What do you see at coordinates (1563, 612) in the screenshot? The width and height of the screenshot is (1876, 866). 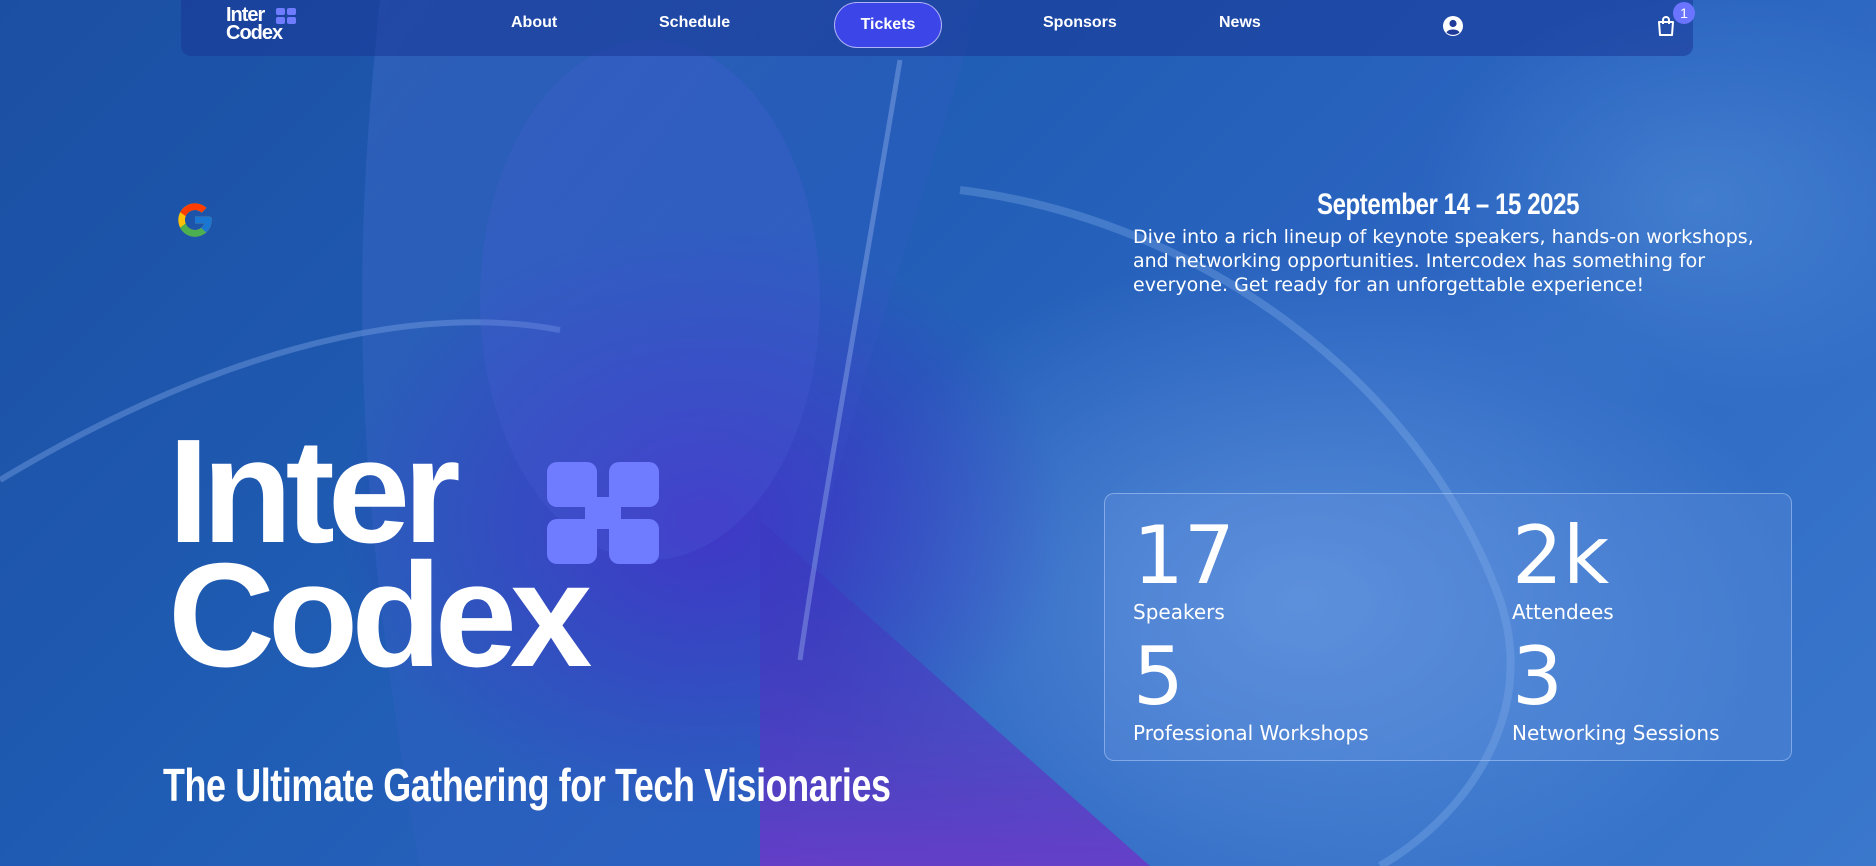 I see `stat-label: Attendees` at bounding box center [1563, 612].